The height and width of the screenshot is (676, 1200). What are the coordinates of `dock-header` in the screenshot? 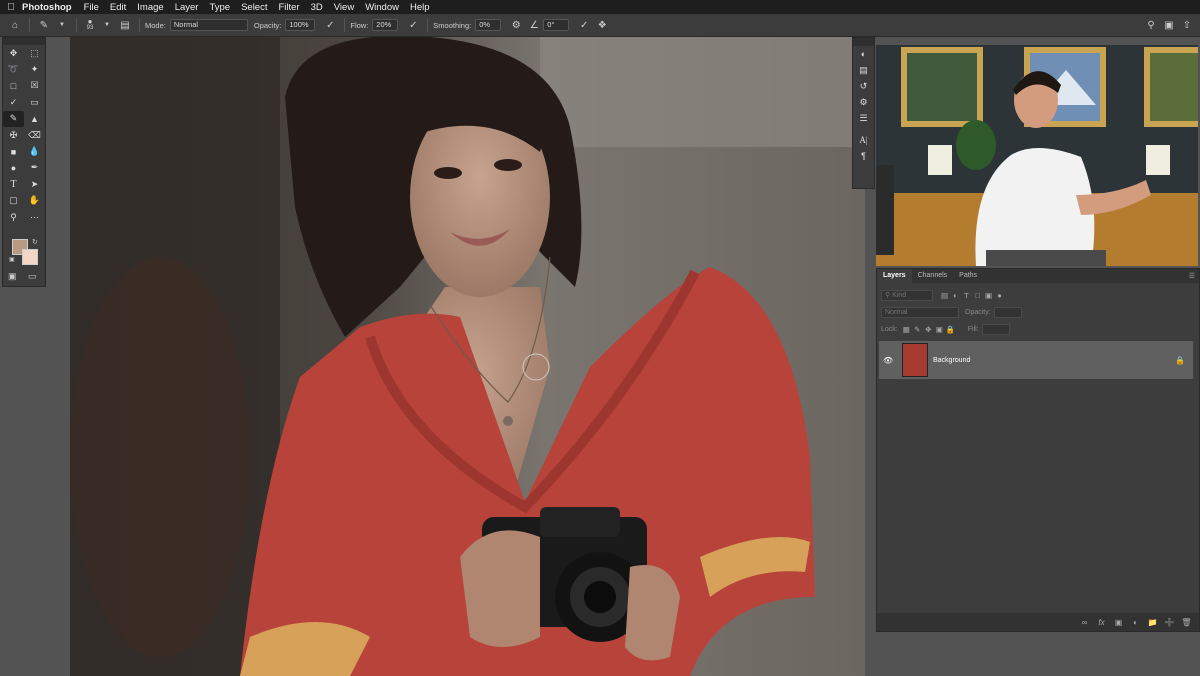 It's located at (863, 42).